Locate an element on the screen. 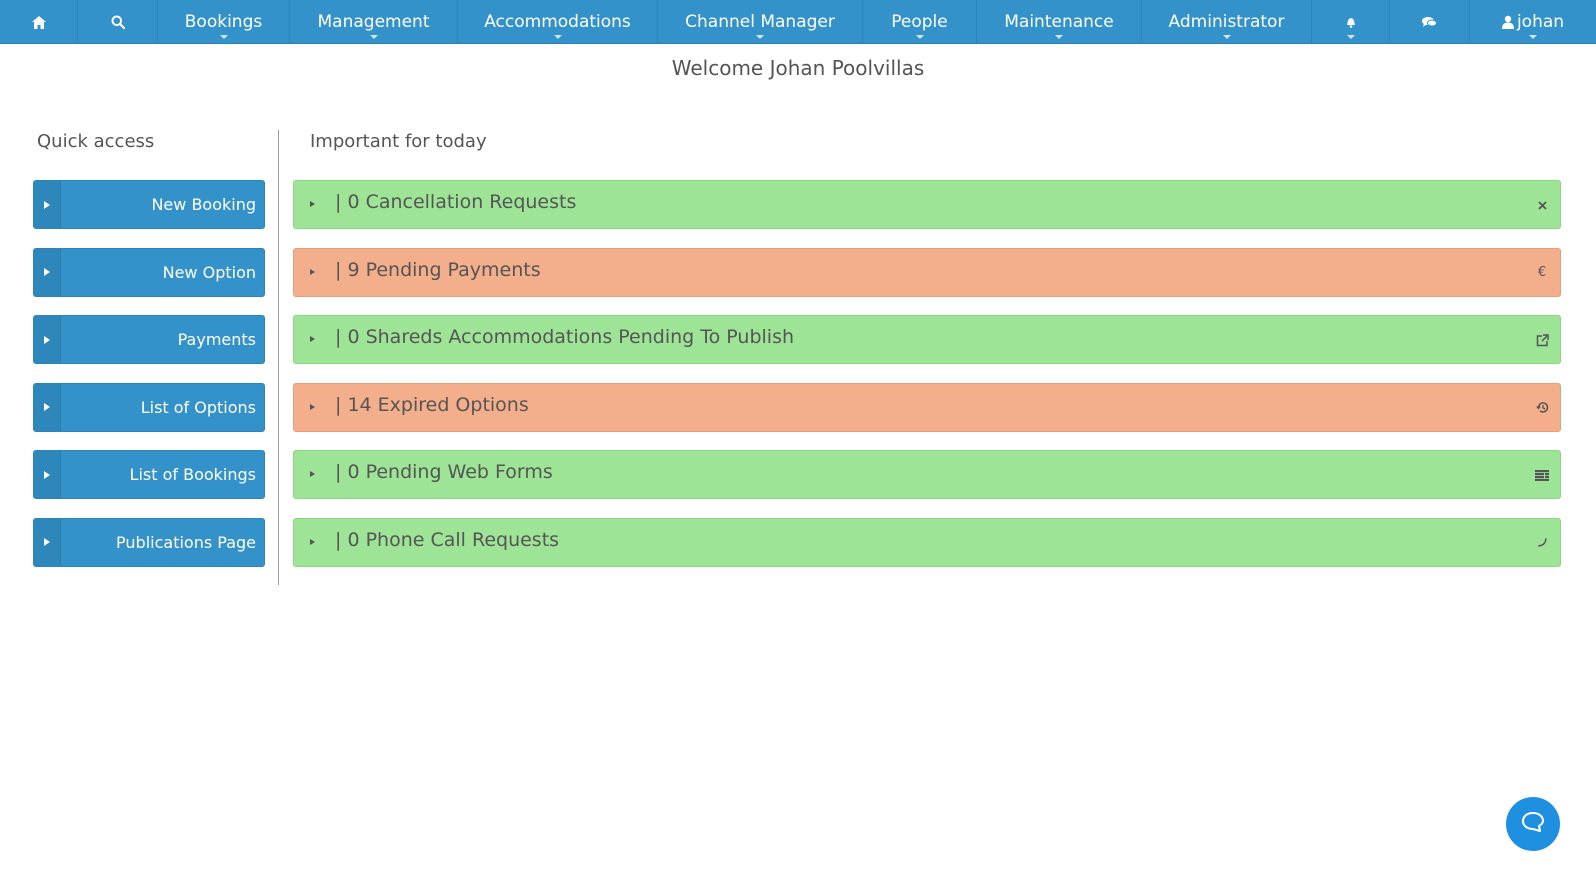 Image resolution: width=1596 pixels, height=884 pixels. important-row-label: | 0 Cancellation Requests is located at coordinates (456, 202).